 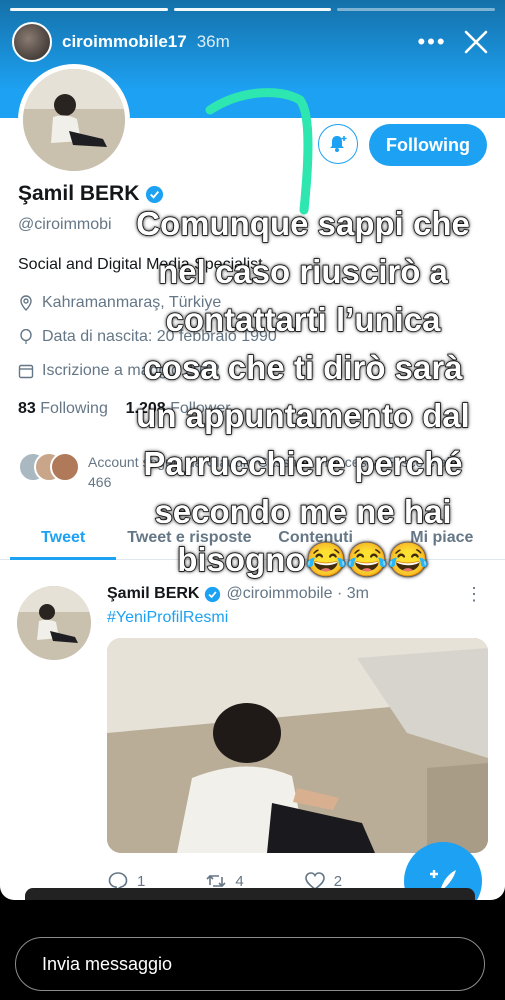 I want to click on tweet-header: Şamil BERK @ciroimmobile · 3m, so click(x=238, y=594).